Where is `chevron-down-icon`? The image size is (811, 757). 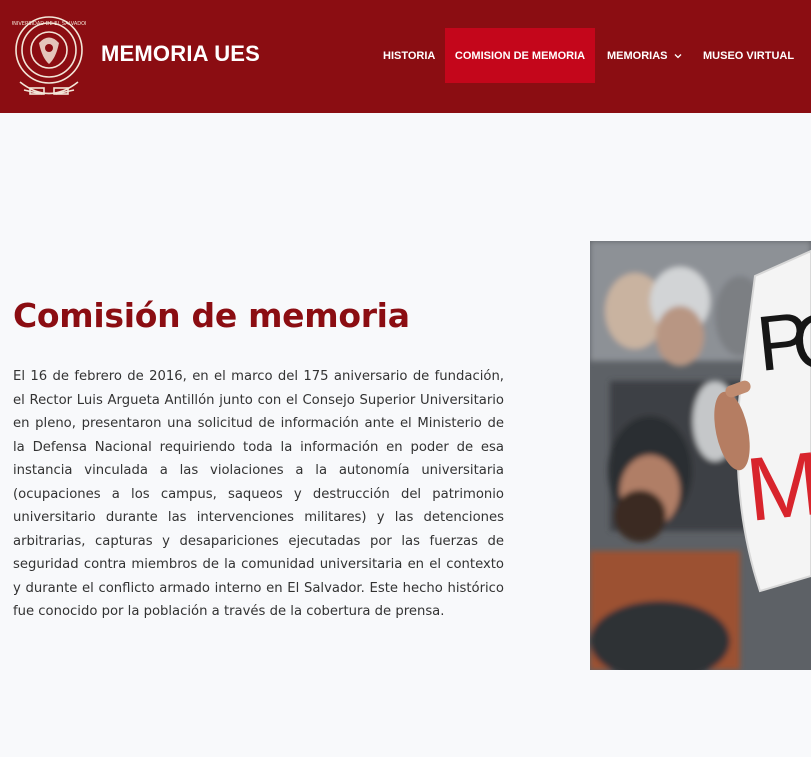
chevron-down-icon is located at coordinates (677, 55).